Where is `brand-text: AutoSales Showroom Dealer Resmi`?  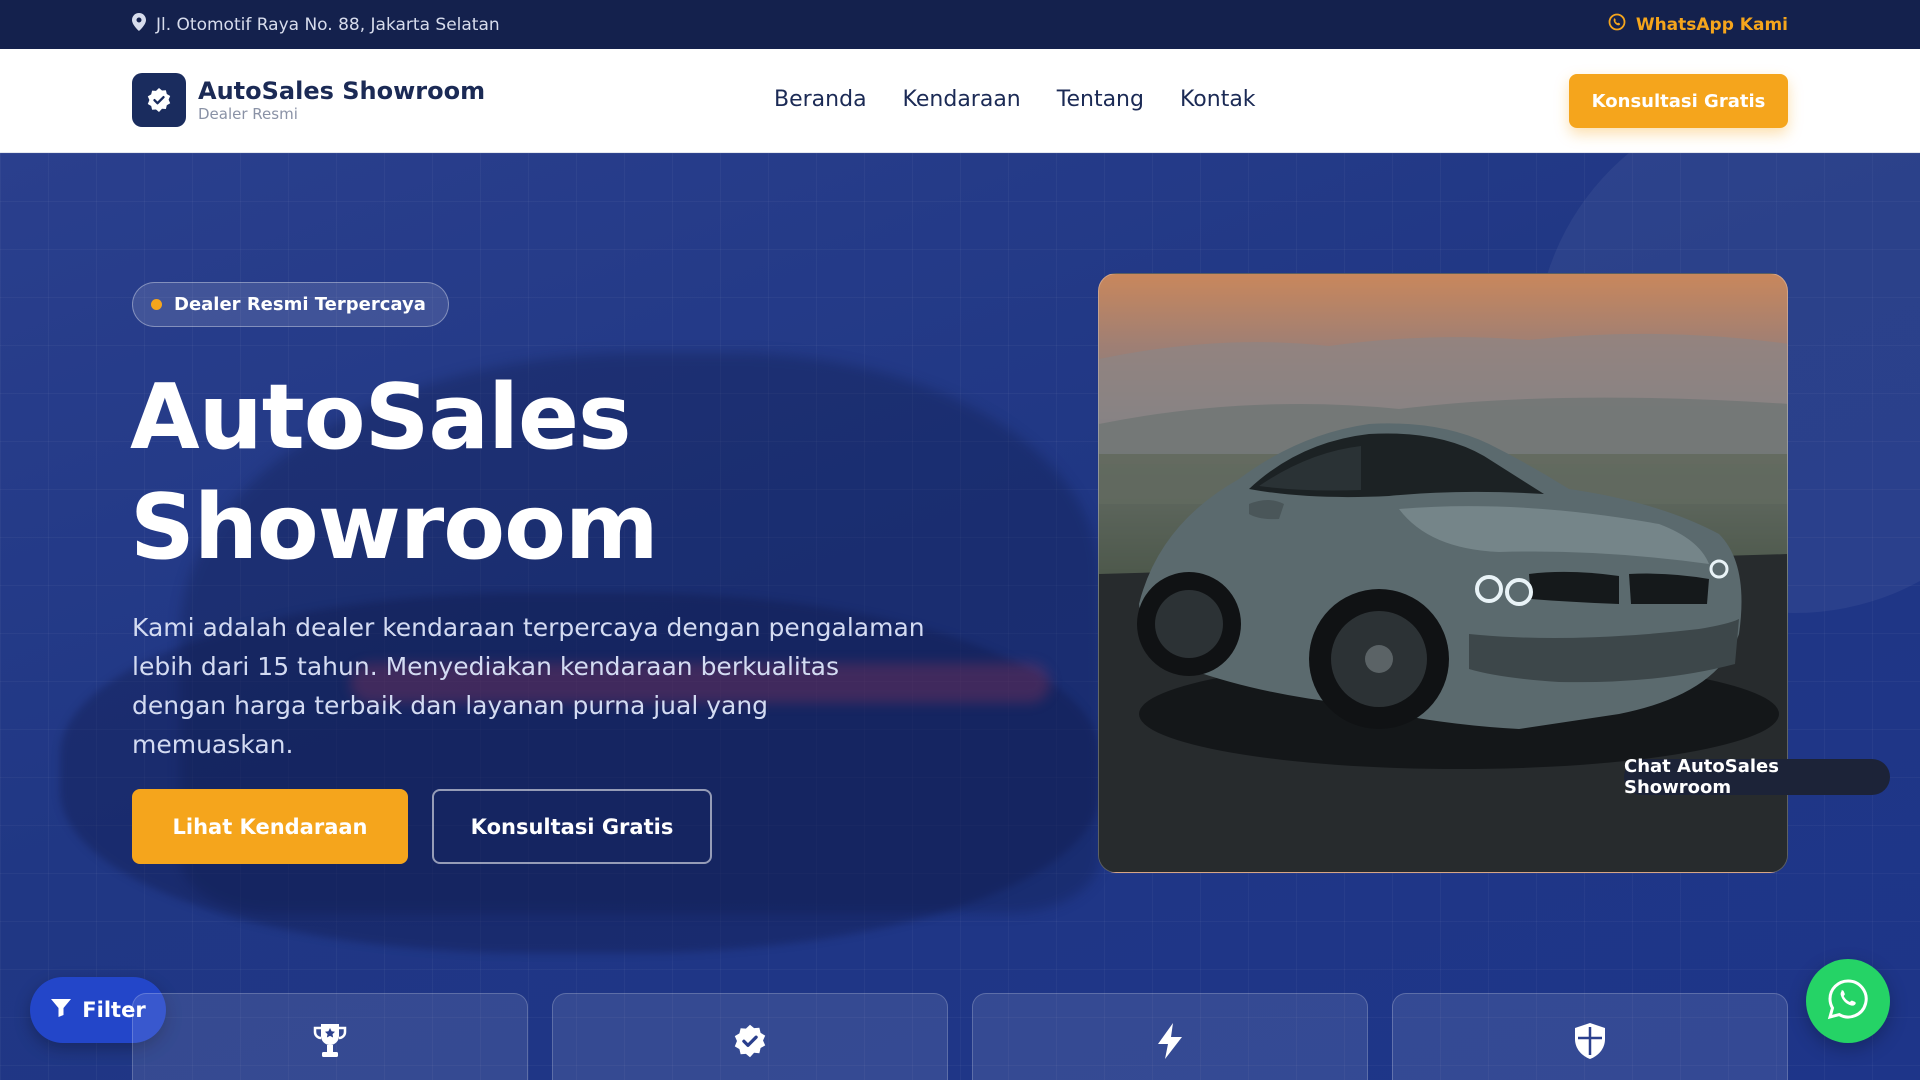 brand-text: AutoSales Showroom Dealer Resmi is located at coordinates (341, 100).